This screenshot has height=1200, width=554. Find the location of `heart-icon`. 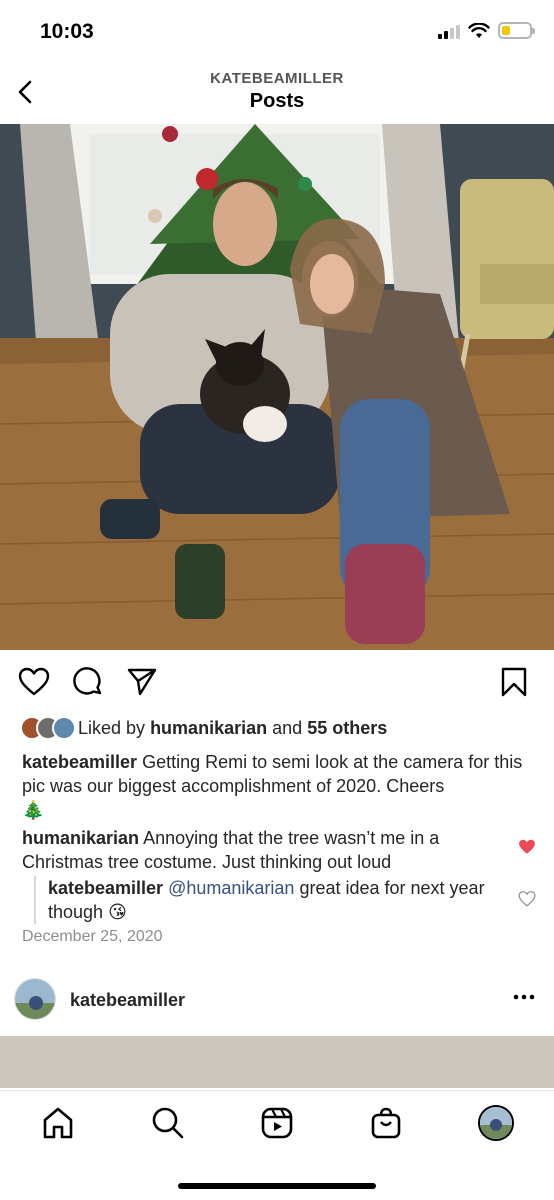

heart-icon is located at coordinates (34, 682).